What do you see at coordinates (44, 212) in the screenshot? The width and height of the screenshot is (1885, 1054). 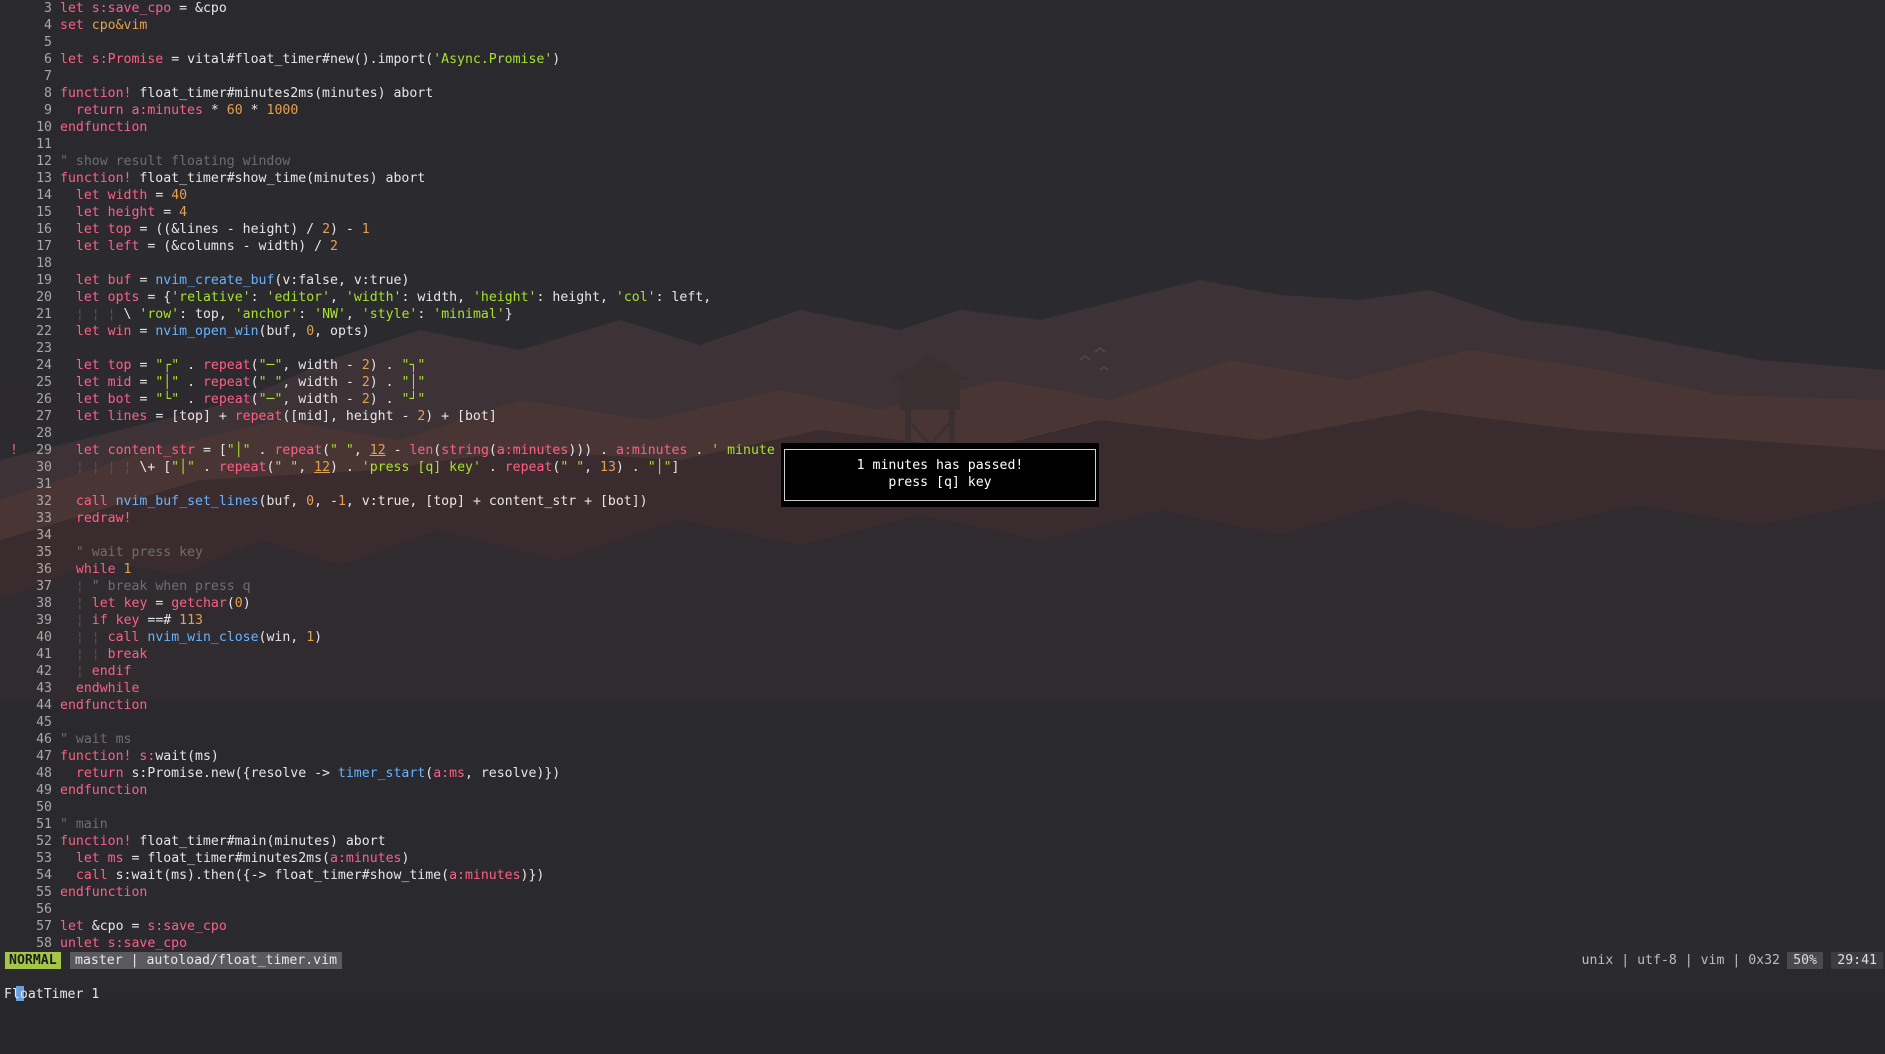 I see `line-number: 15` at bounding box center [44, 212].